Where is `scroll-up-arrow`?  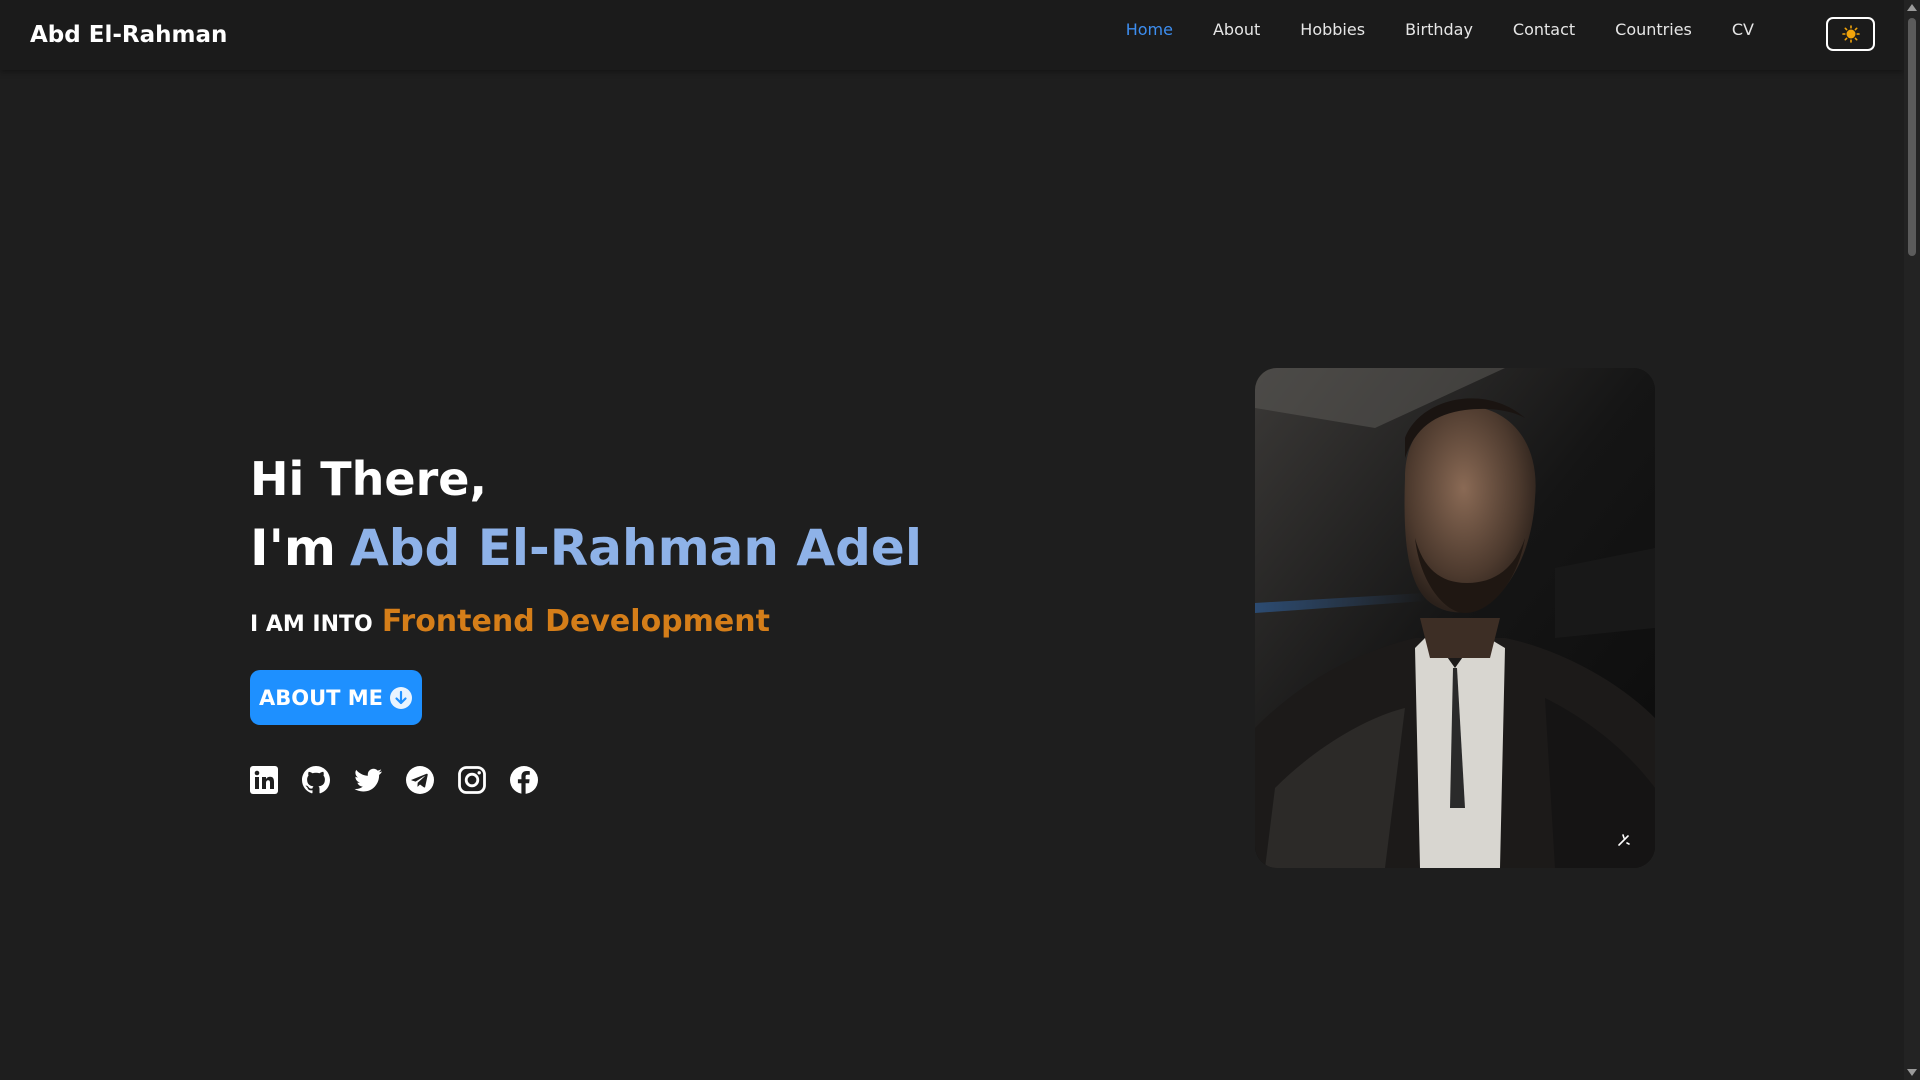 scroll-up-arrow is located at coordinates (1912, 7).